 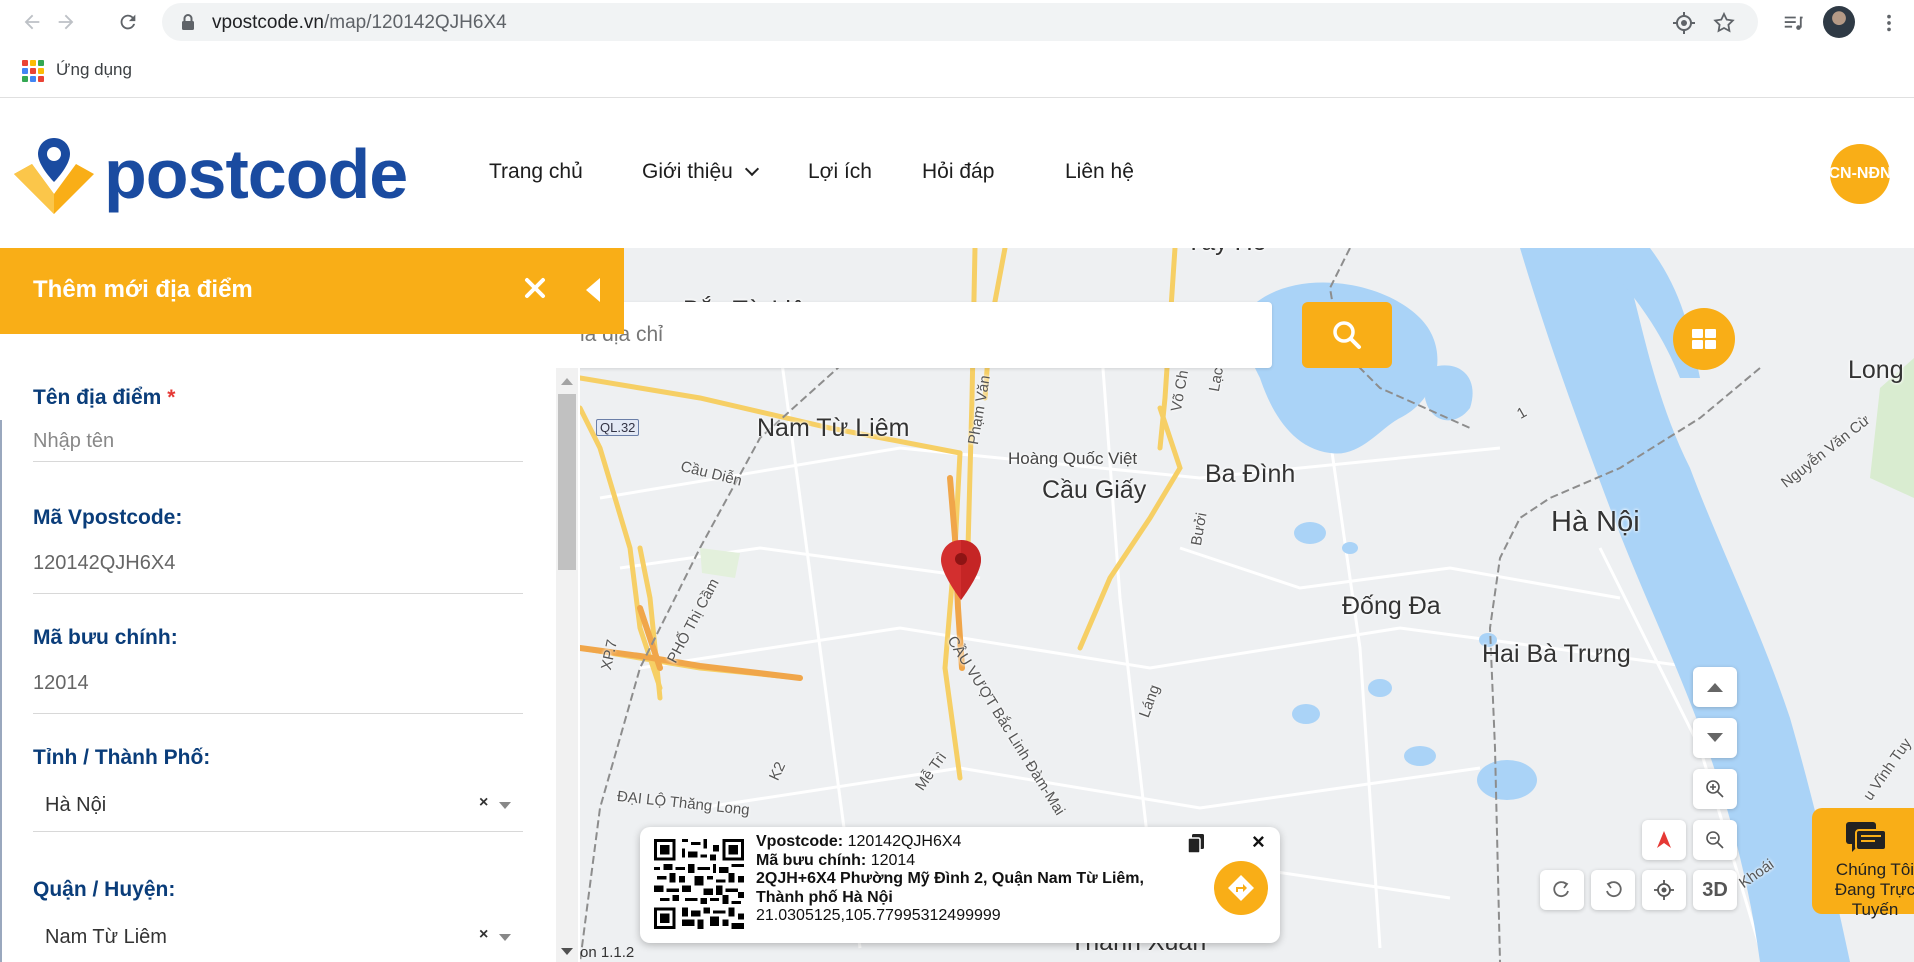 I want to click on nav-about-label: Giới thiệu, so click(x=687, y=171).